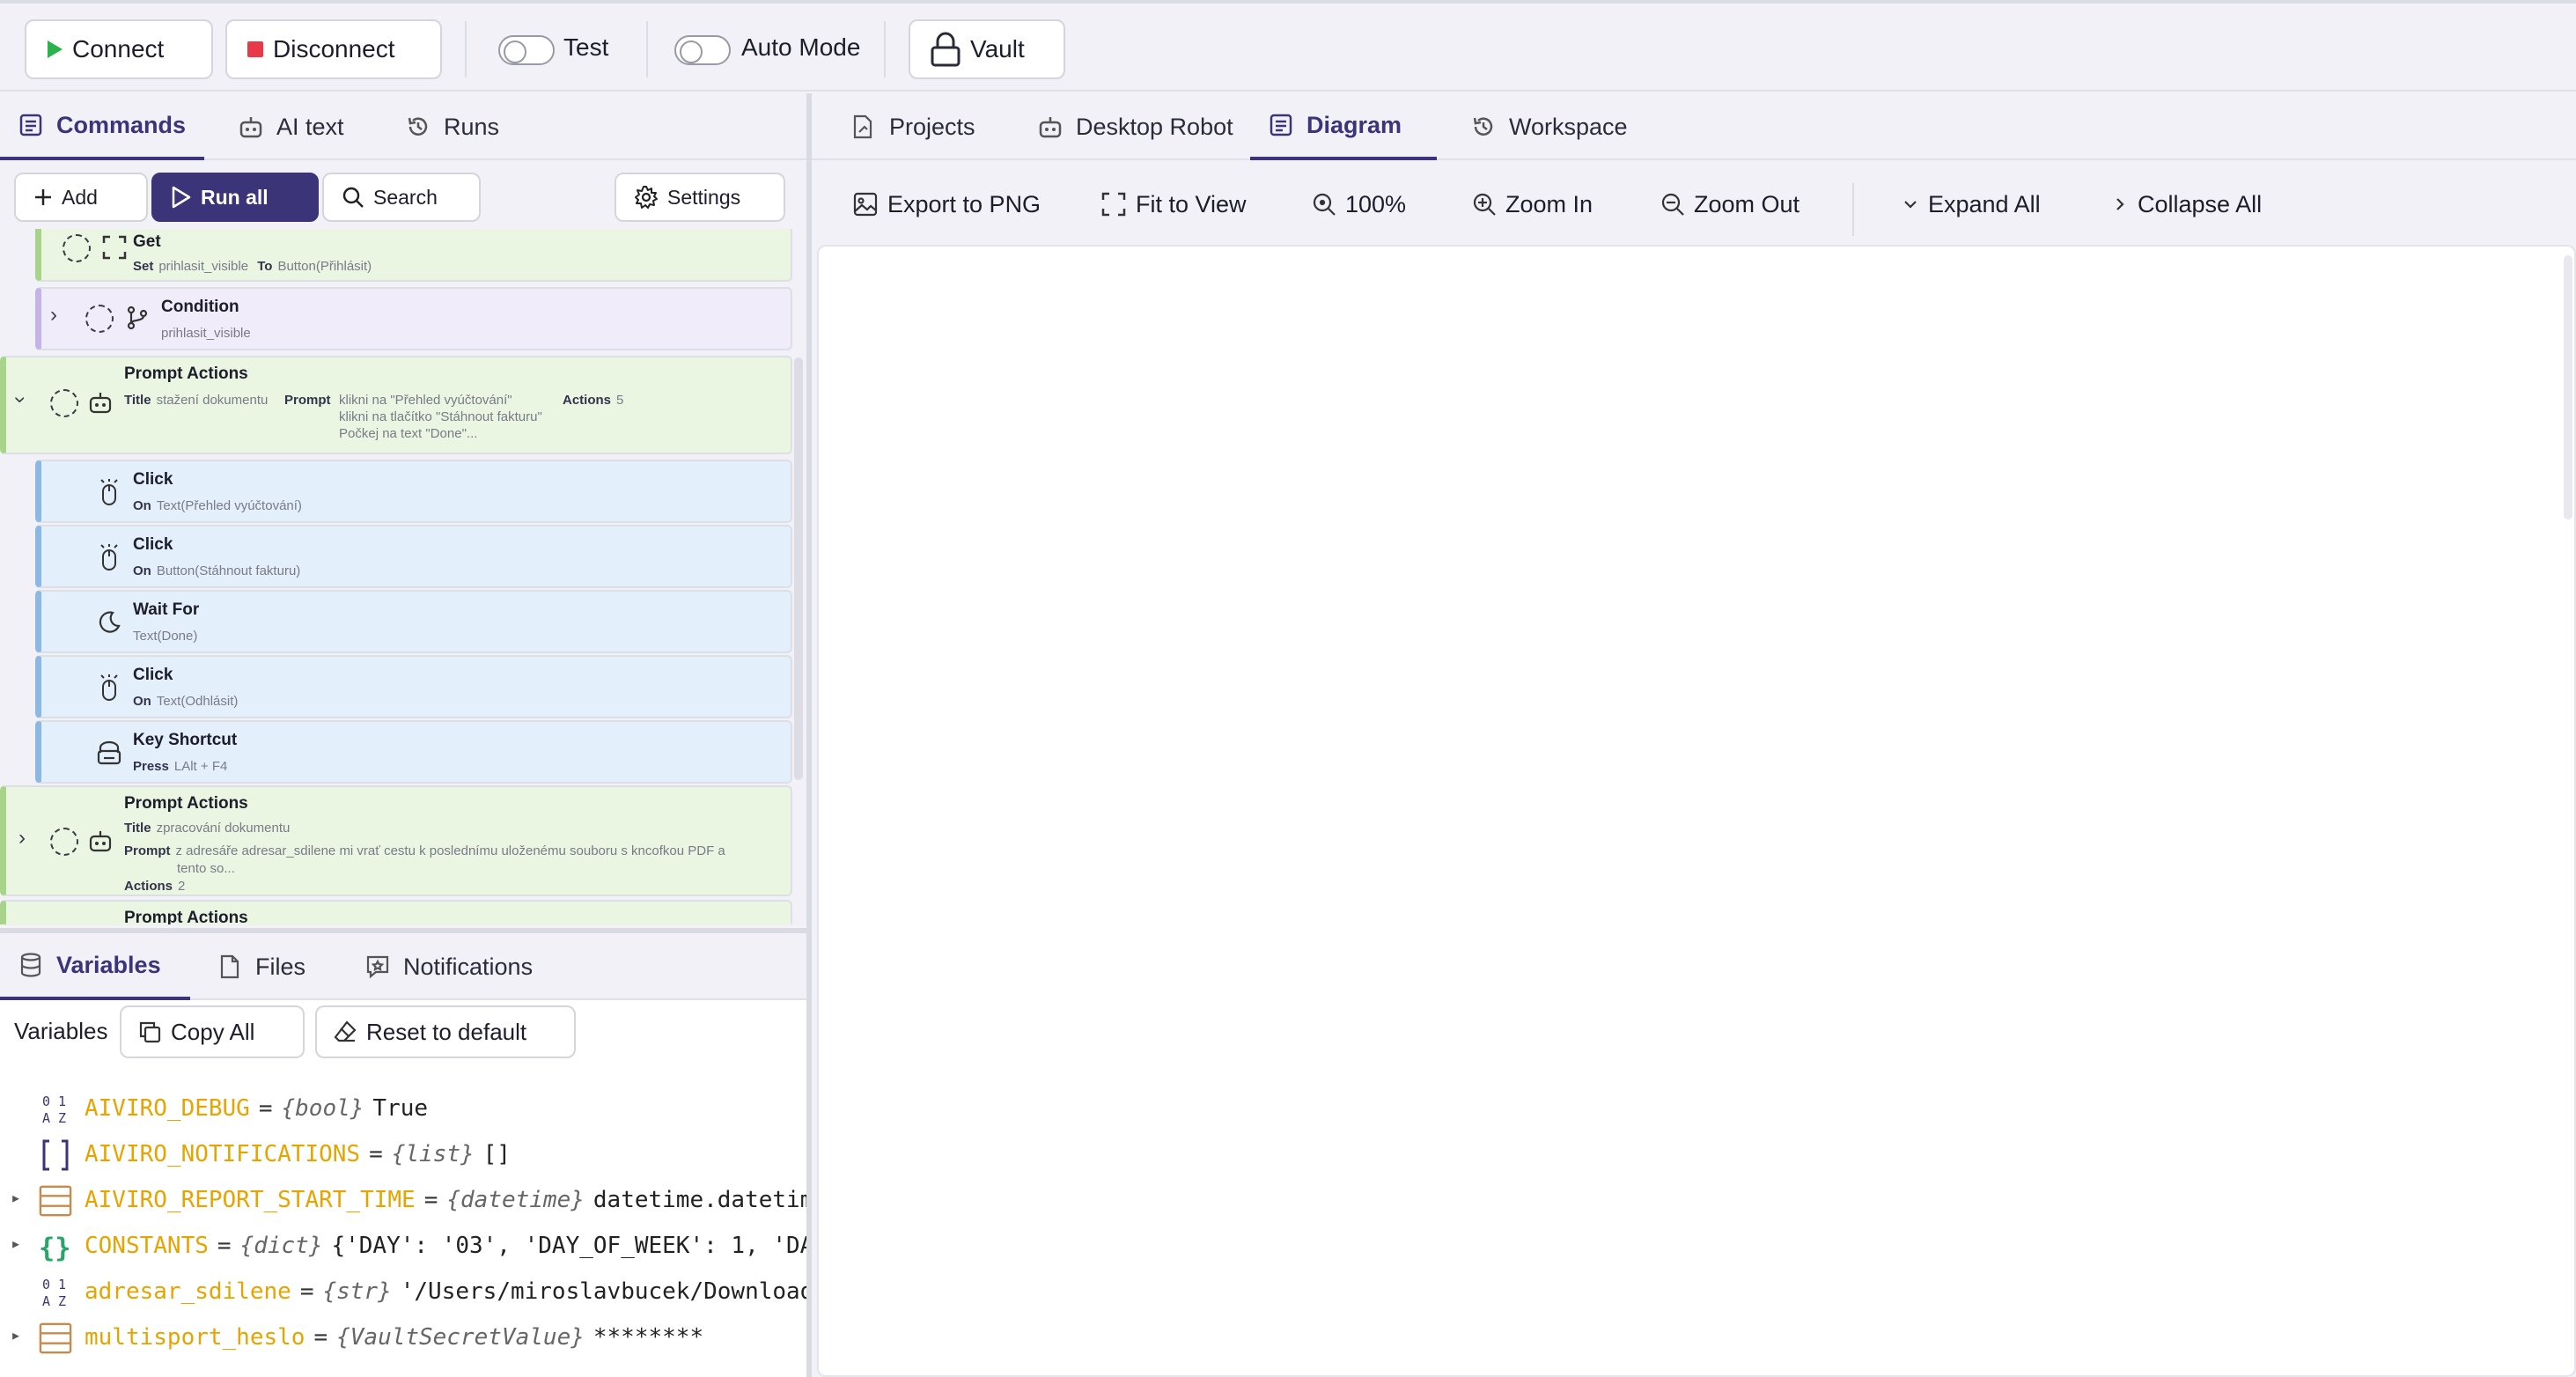  I want to click on variable-value: datetime.datetime, so click(699, 1200).